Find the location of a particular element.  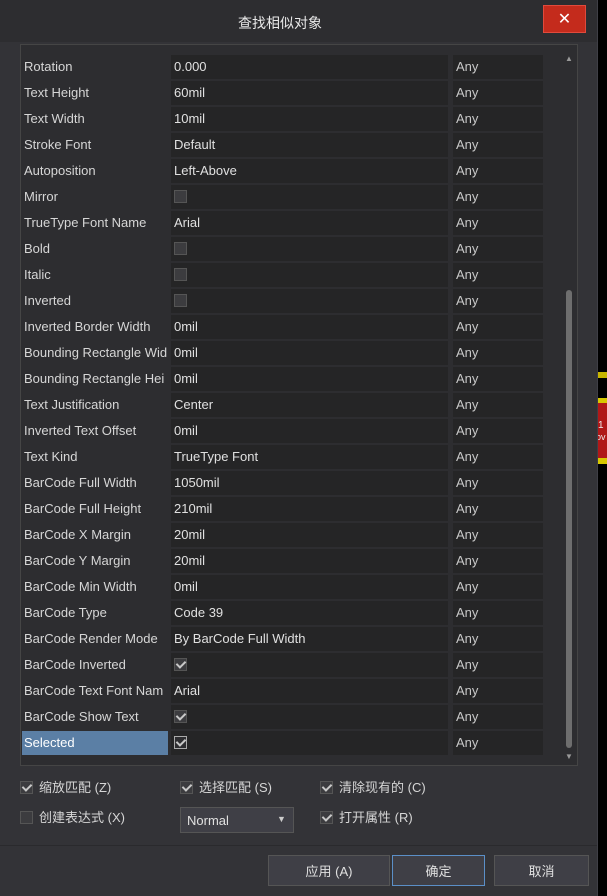

property-label: Text Height is located at coordinates (57, 92).